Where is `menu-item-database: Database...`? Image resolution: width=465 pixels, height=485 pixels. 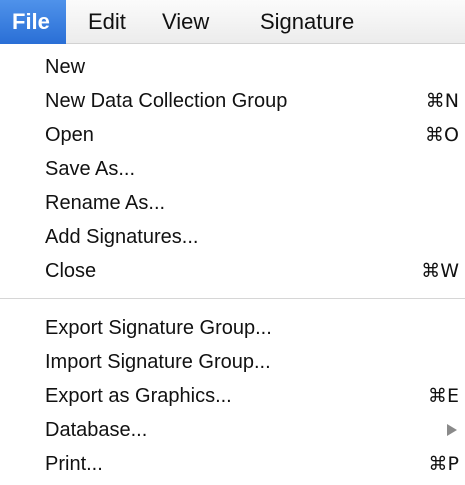
menu-item-database: Database... is located at coordinates (232, 430).